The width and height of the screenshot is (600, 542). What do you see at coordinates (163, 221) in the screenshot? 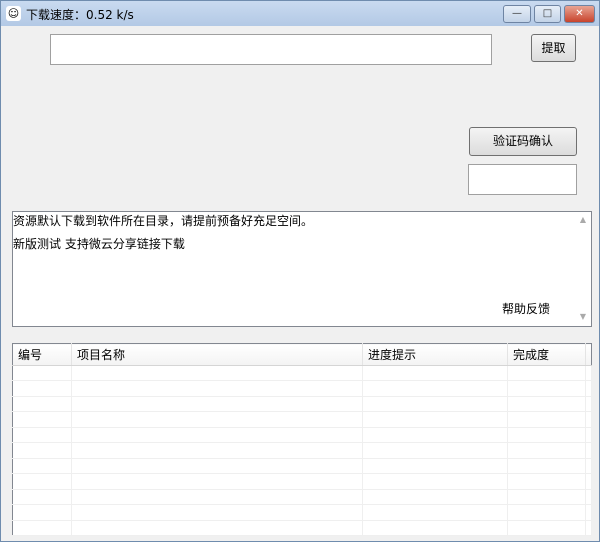
I see `notice-line: 资源默认下载到软件所在目录，请提前预备好充足空间。` at bounding box center [163, 221].